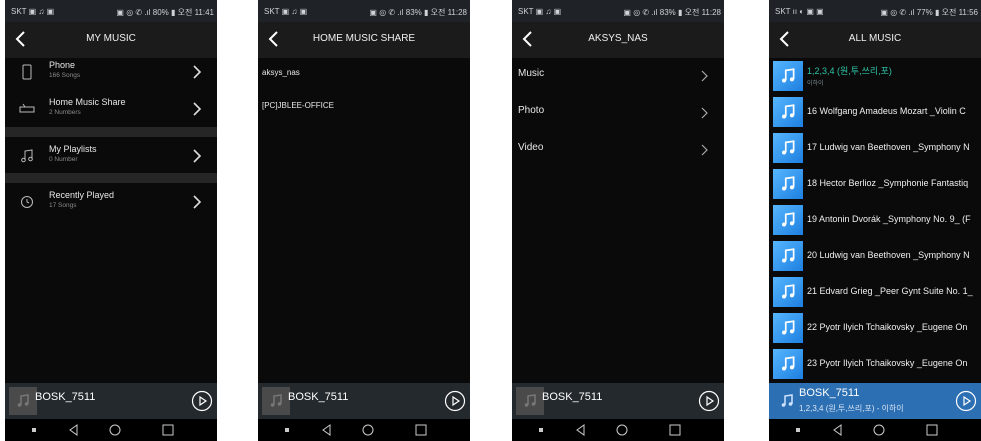 This screenshot has height=441, width=981. I want to click on status-left: SKT ▣ ♫ ▣, so click(33, 11).